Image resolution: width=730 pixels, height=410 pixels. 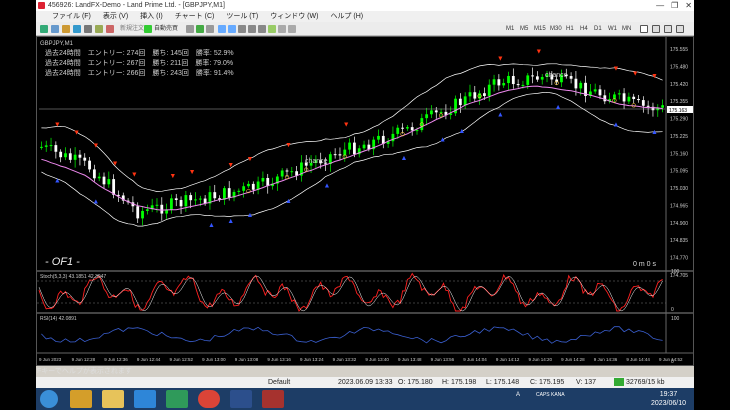 I want to click on zoom-in-icon, so click(x=222, y=29).